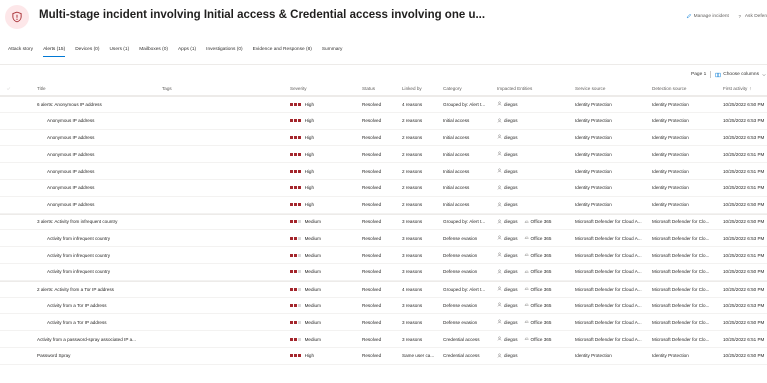 This screenshot has height=383, width=767. I want to click on tab-investigations: Investigations (0), so click(224, 51).